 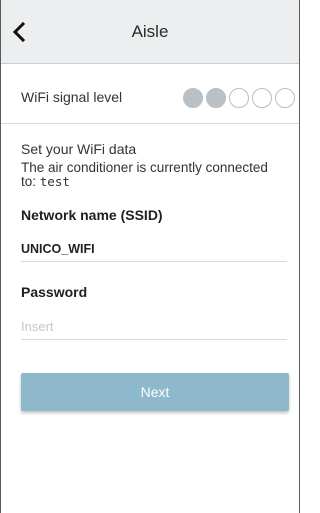 I want to click on connected-ssid: test, so click(x=54, y=181).